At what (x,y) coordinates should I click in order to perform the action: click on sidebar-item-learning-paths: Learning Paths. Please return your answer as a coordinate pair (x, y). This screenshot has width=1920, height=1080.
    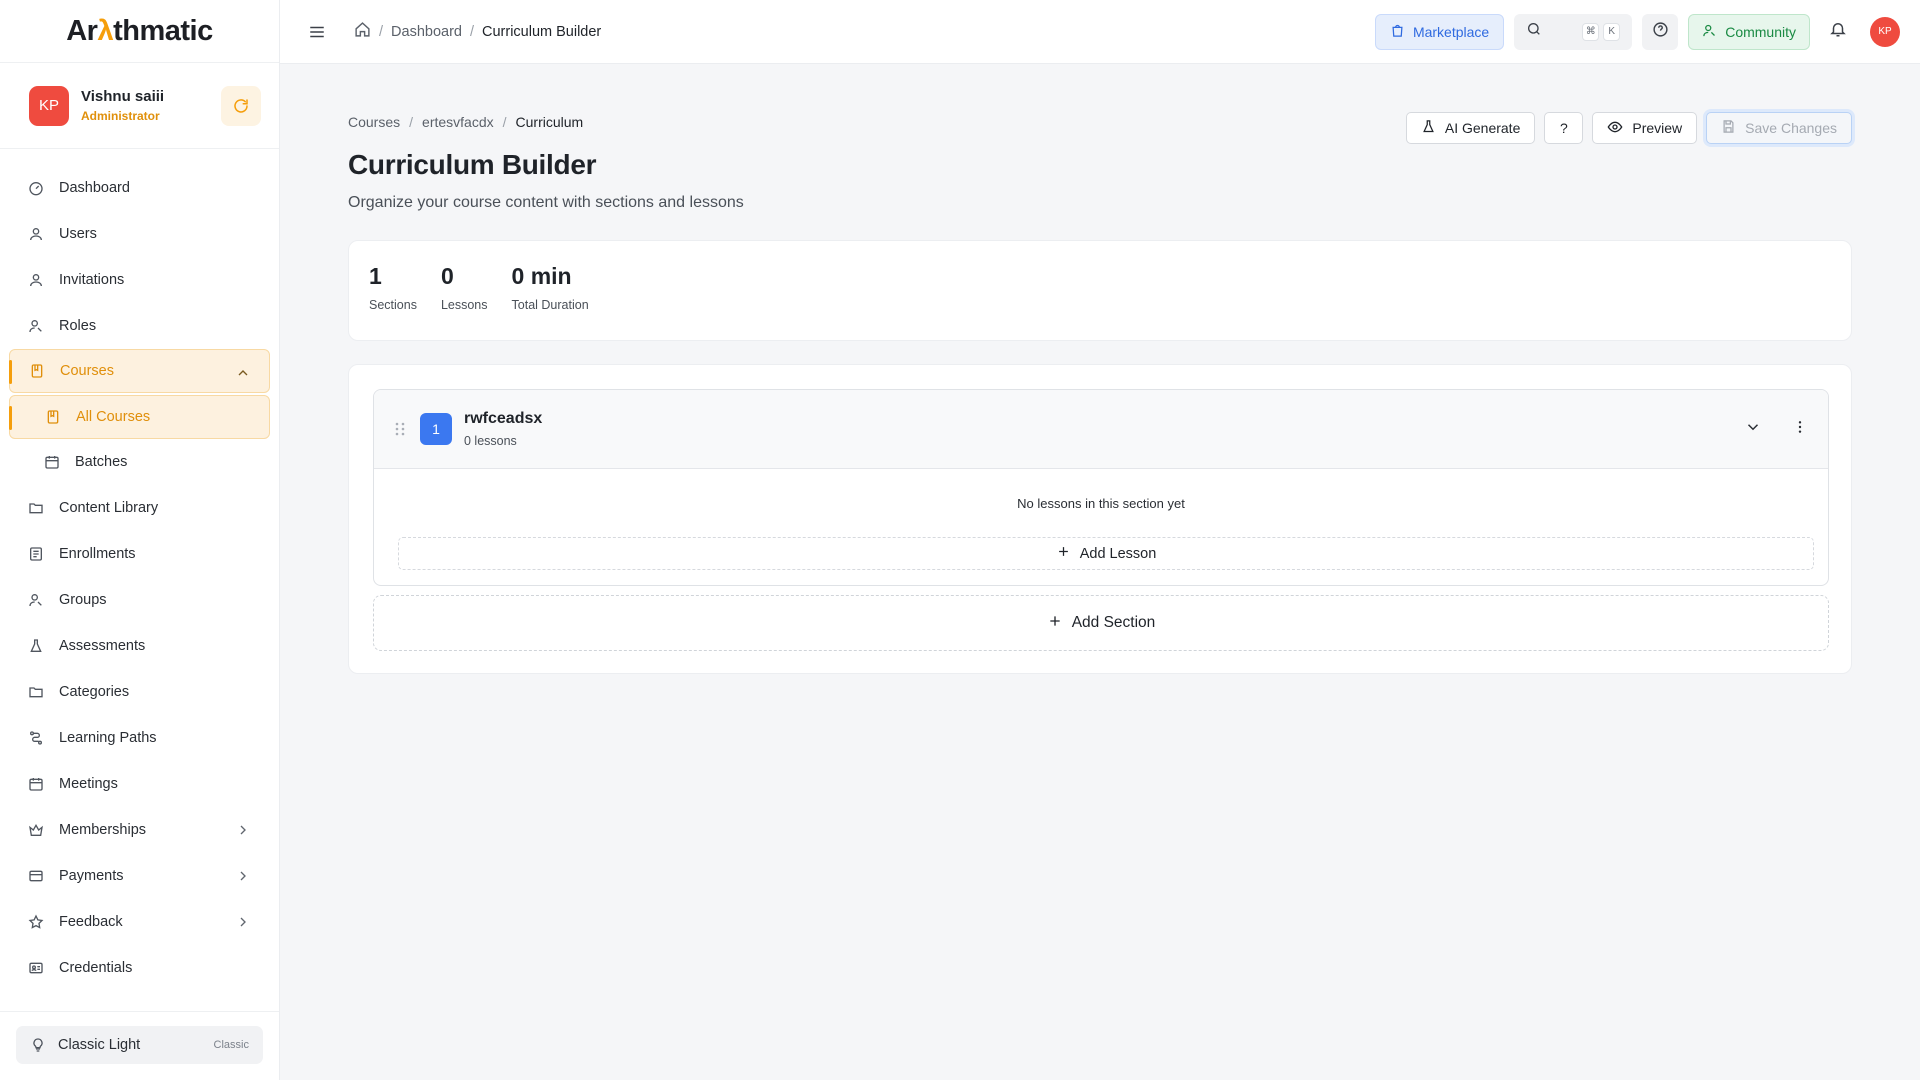
    Looking at the image, I should click on (139, 738).